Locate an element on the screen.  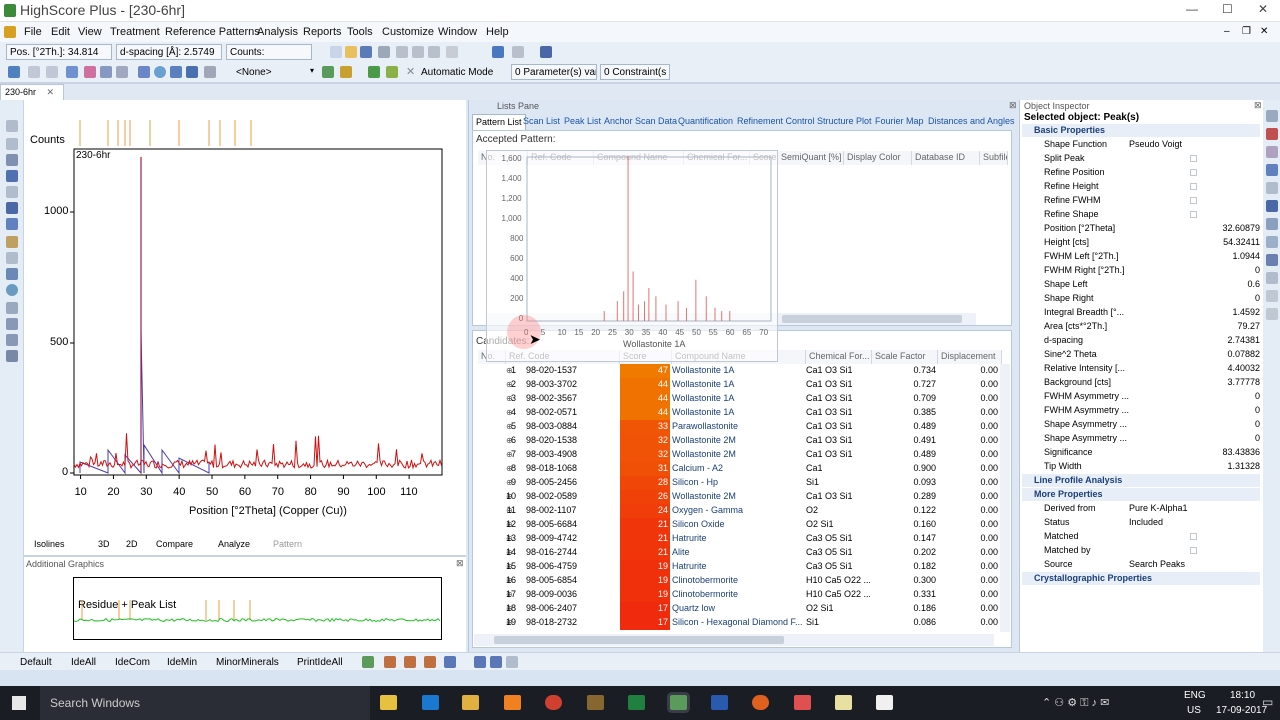
tab-structure-plot: Structure Plot is located at coordinates (844, 122).